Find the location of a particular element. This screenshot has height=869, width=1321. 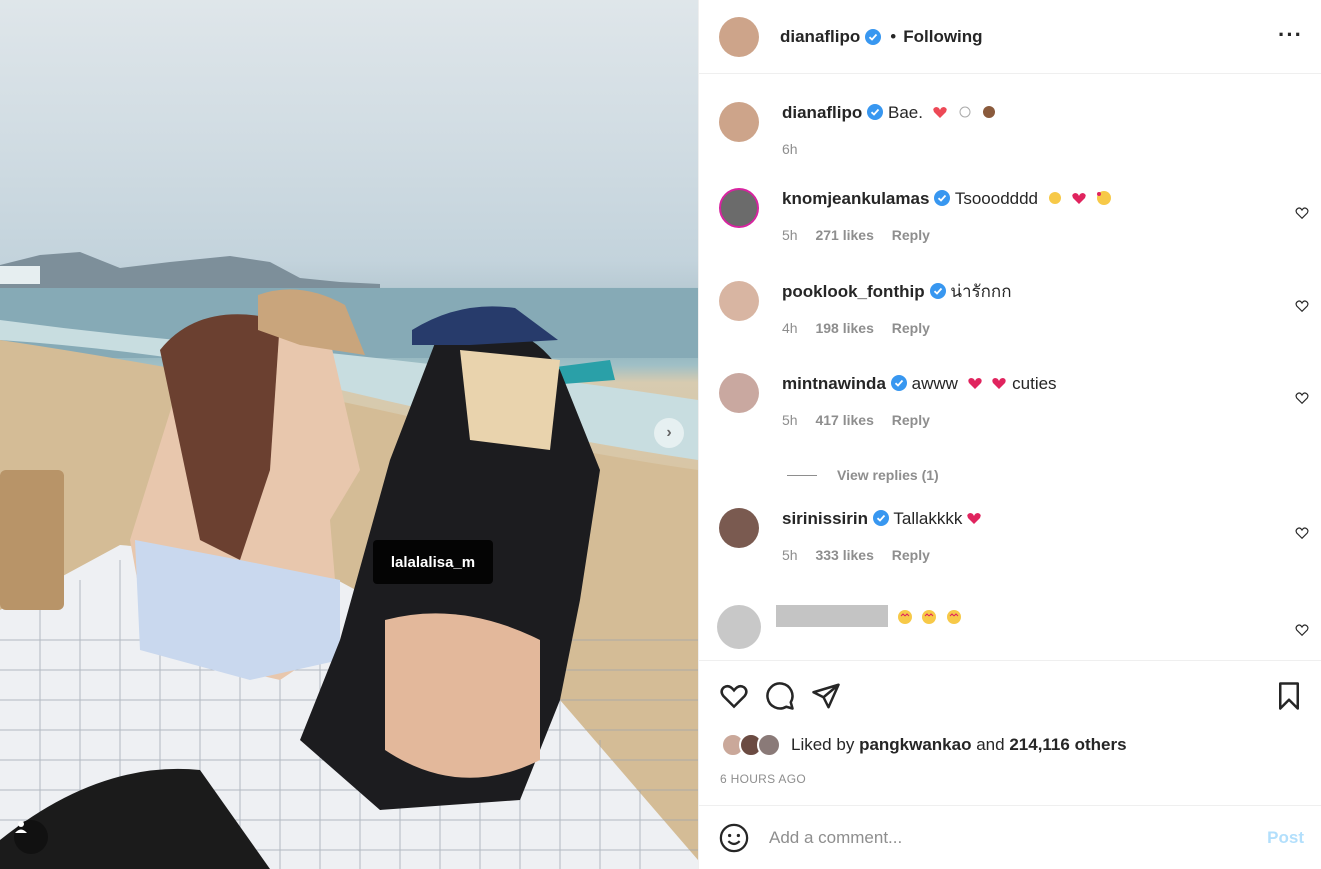

like-heart-icon is located at coordinates (734, 696).